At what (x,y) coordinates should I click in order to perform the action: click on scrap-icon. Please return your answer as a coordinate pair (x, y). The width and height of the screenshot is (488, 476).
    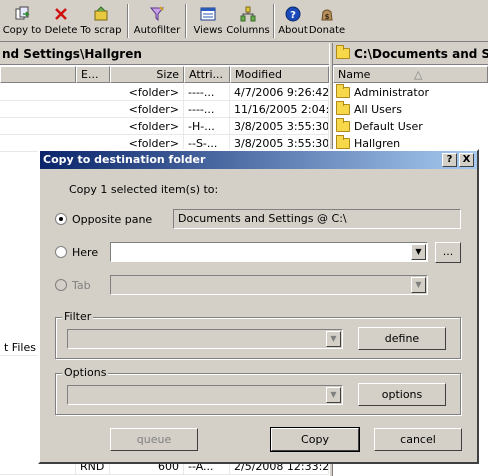
    Looking at the image, I should click on (101, 13).